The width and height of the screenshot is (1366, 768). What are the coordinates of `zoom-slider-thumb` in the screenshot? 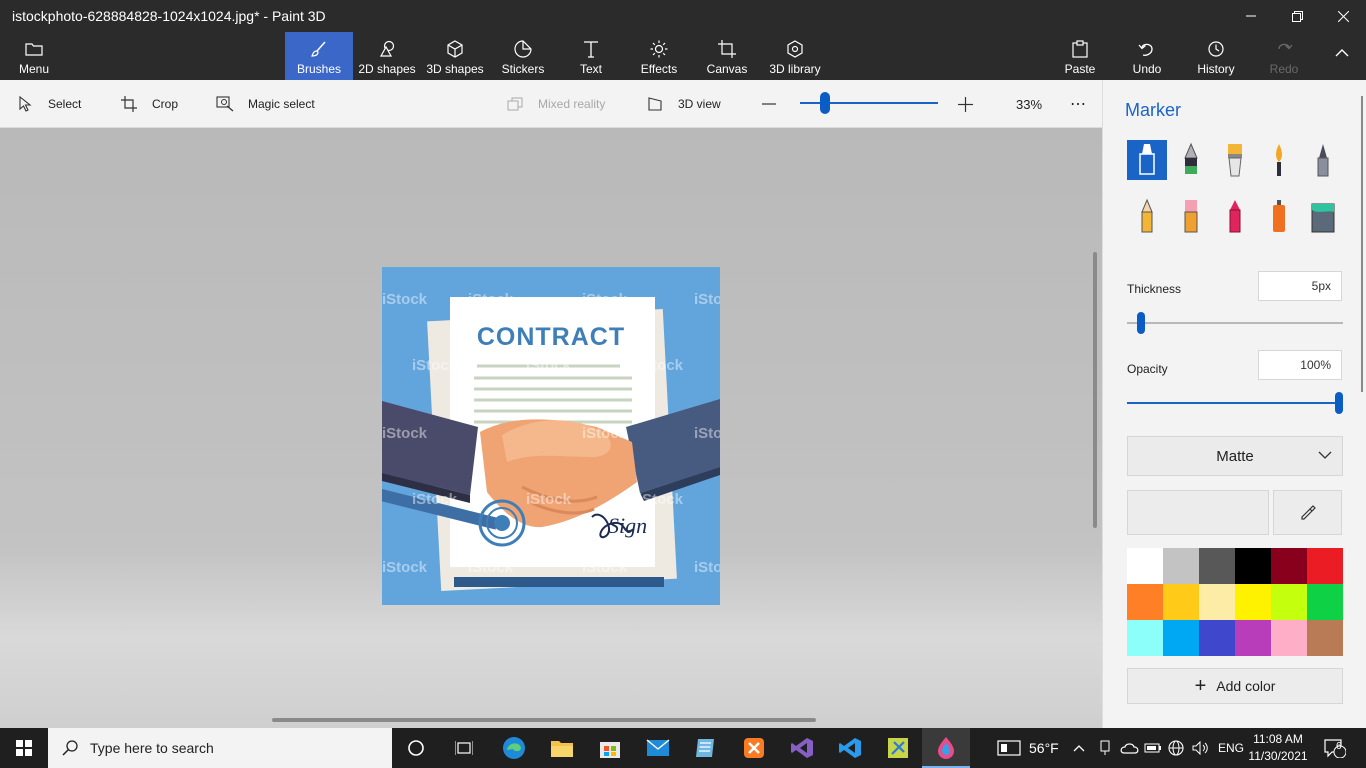 It's located at (824, 103).